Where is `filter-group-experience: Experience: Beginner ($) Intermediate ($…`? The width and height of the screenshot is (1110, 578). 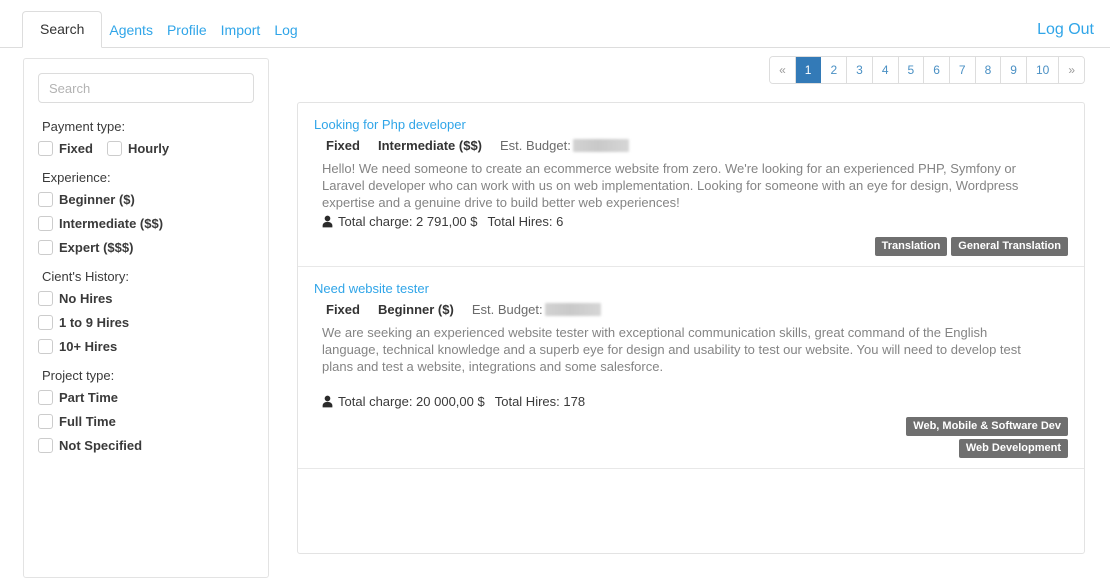 filter-group-experience: Experience: Beginner ($) Intermediate ($… is located at coordinates (146, 212).